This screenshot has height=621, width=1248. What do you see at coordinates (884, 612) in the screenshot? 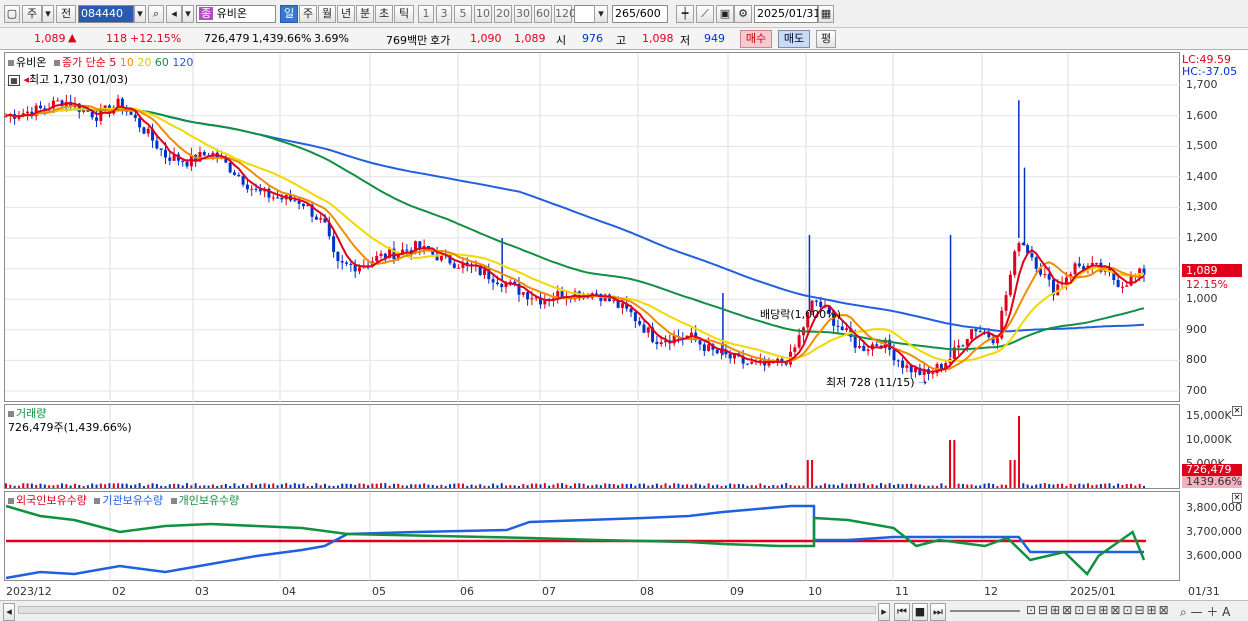
I see `scroll-right-icon: ▸` at bounding box center [884, 612].